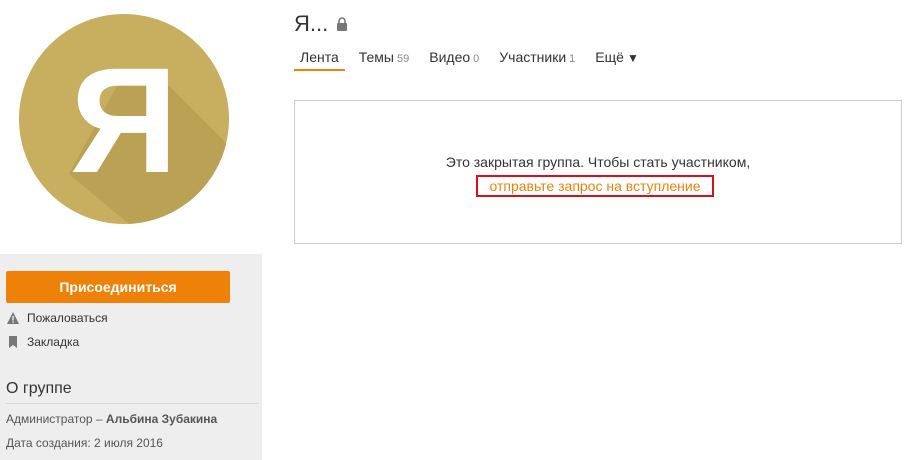 The width and height of the screenshot is (916, 460). Describe the element at coordinates (39, 388) in the screenshot. I see `about-title: О группе` at that location.